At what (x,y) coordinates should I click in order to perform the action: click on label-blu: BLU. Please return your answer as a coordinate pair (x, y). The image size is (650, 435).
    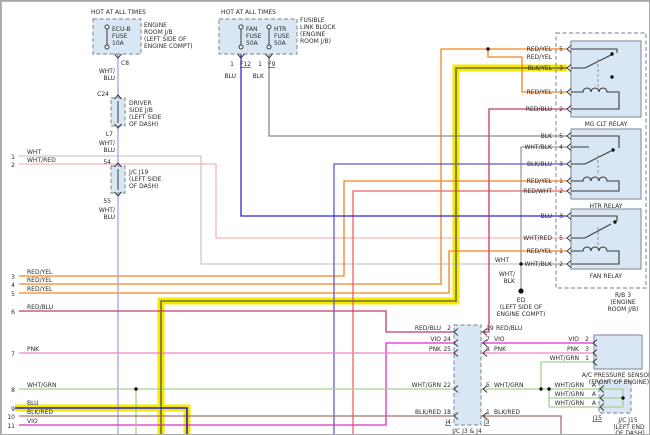
    Looking at the image, I should click on (33, 403).